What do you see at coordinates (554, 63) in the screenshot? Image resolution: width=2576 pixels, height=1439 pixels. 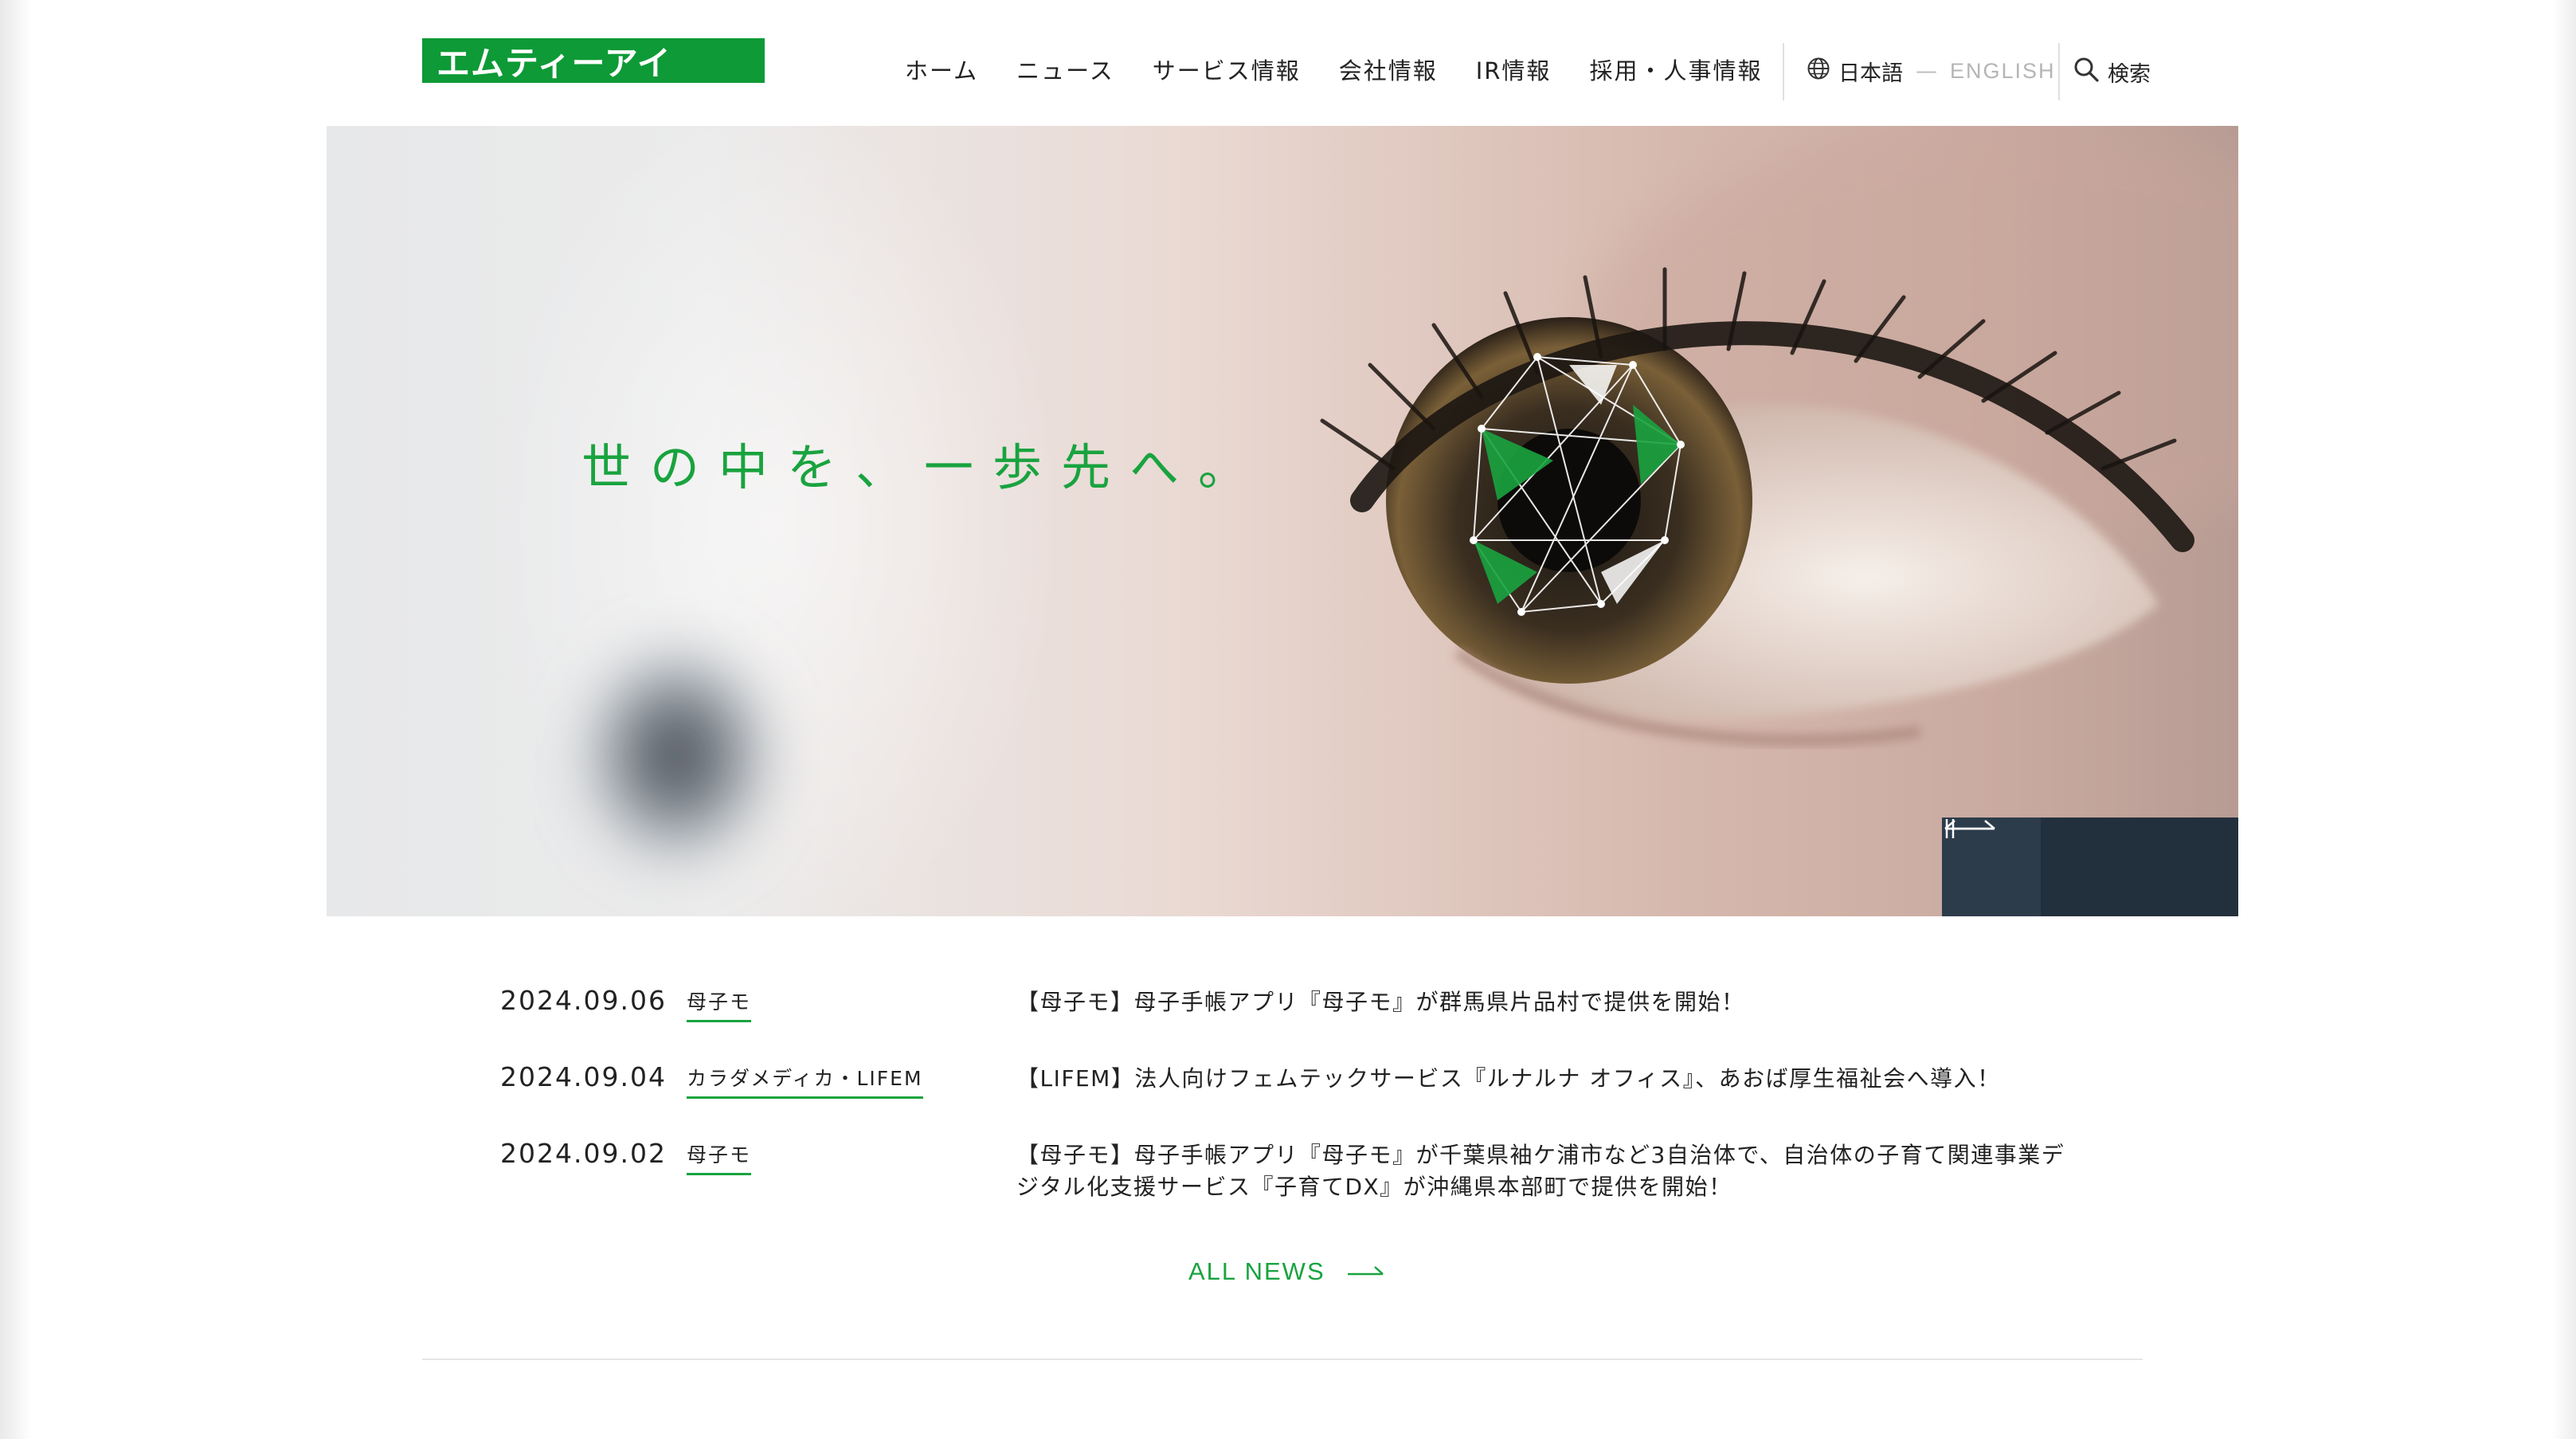 I see `logo-text: エムティーアイ` at bounding box center [554, 63].